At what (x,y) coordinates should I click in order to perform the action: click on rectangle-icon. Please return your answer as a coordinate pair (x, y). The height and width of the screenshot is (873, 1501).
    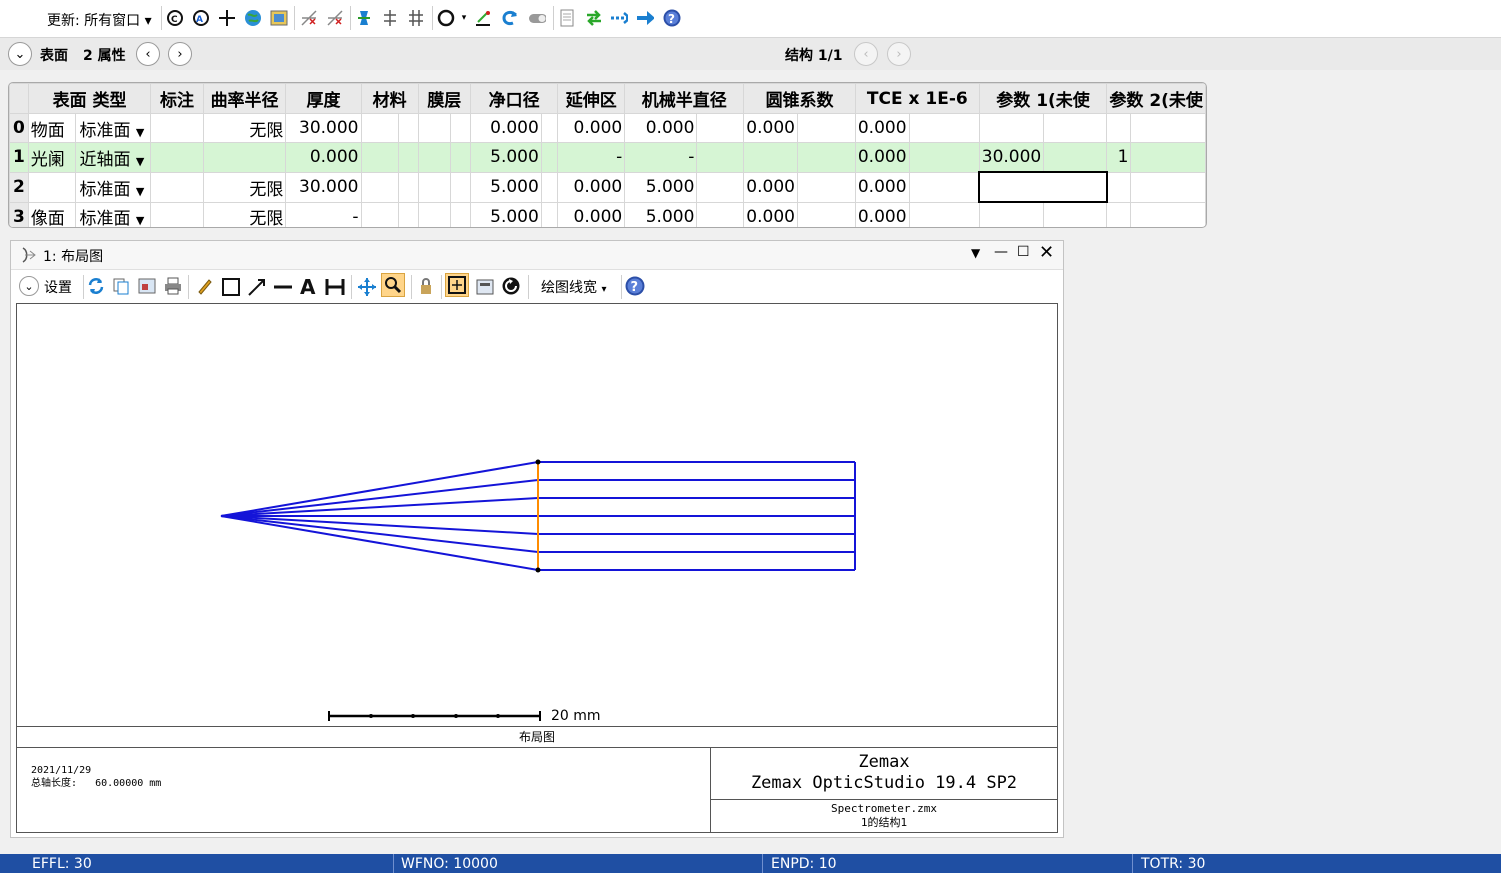
    Looking at the image, I should click on (231, 287).